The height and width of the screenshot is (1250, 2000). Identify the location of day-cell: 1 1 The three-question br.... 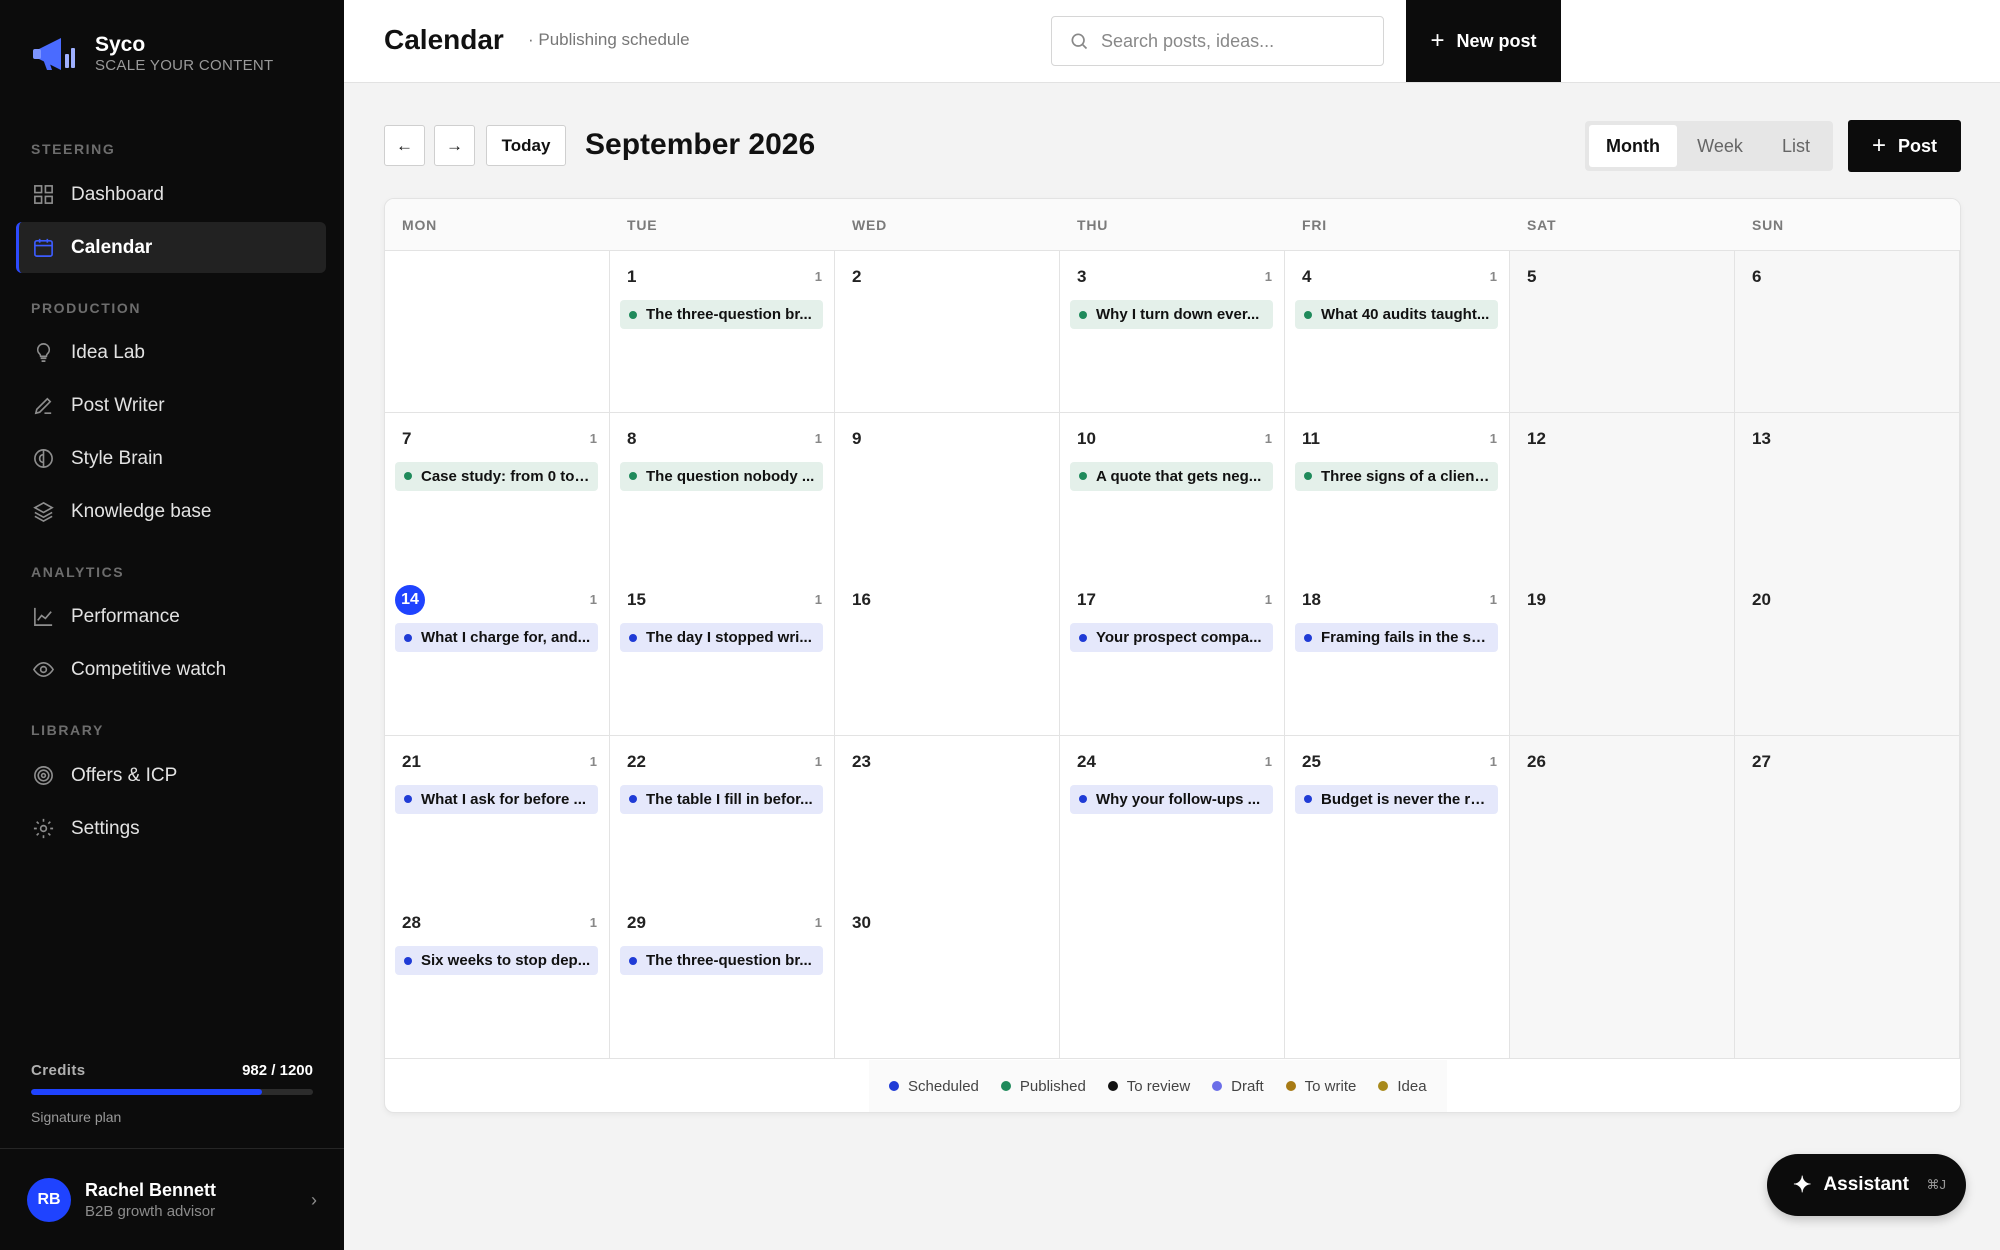
(722, 332).